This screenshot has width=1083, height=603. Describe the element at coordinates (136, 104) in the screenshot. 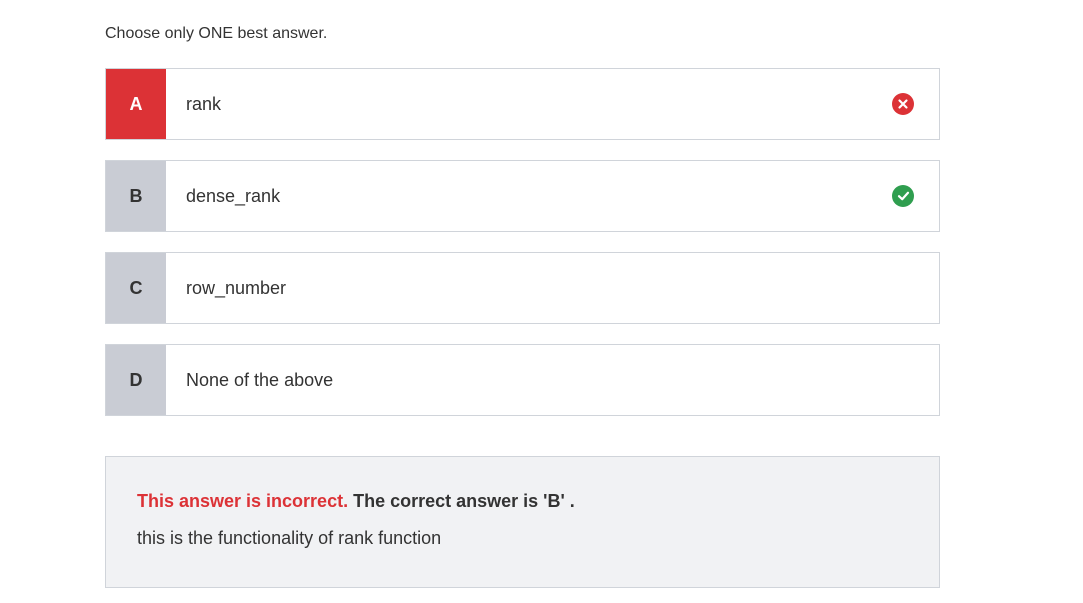

I see `option-letter: A` at that location.